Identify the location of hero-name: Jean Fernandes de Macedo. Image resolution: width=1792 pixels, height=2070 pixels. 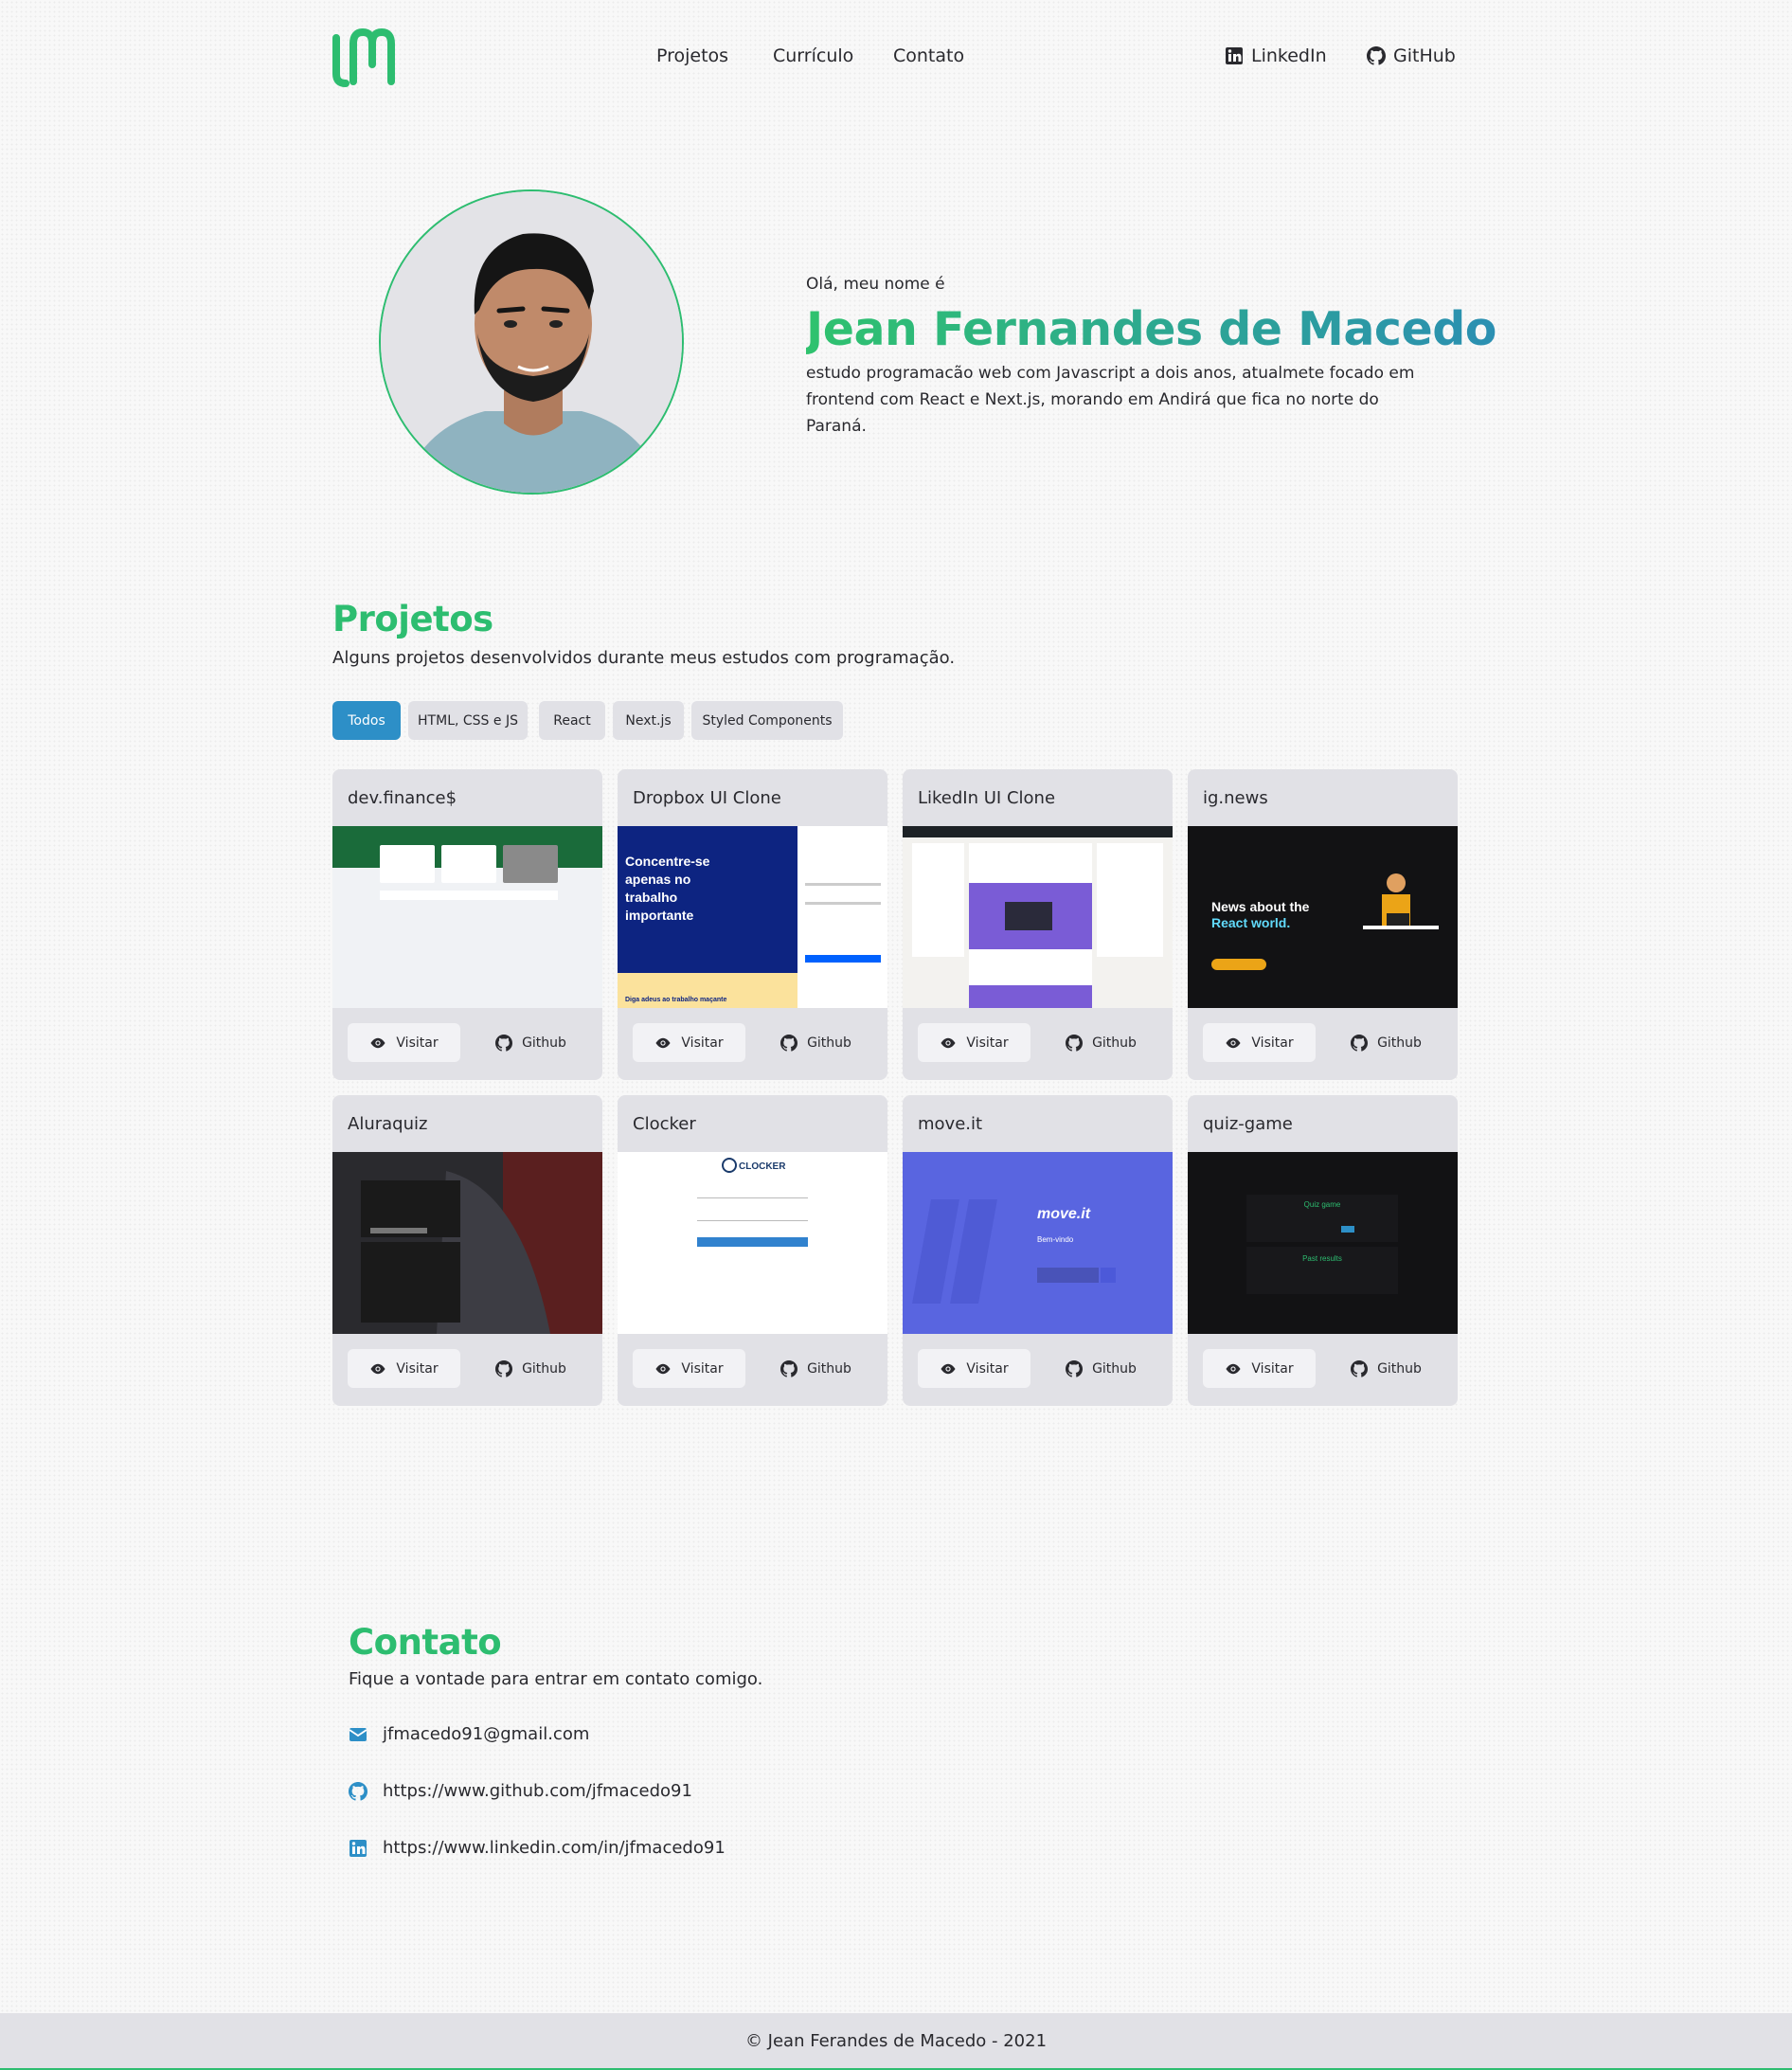
(1151, 329).